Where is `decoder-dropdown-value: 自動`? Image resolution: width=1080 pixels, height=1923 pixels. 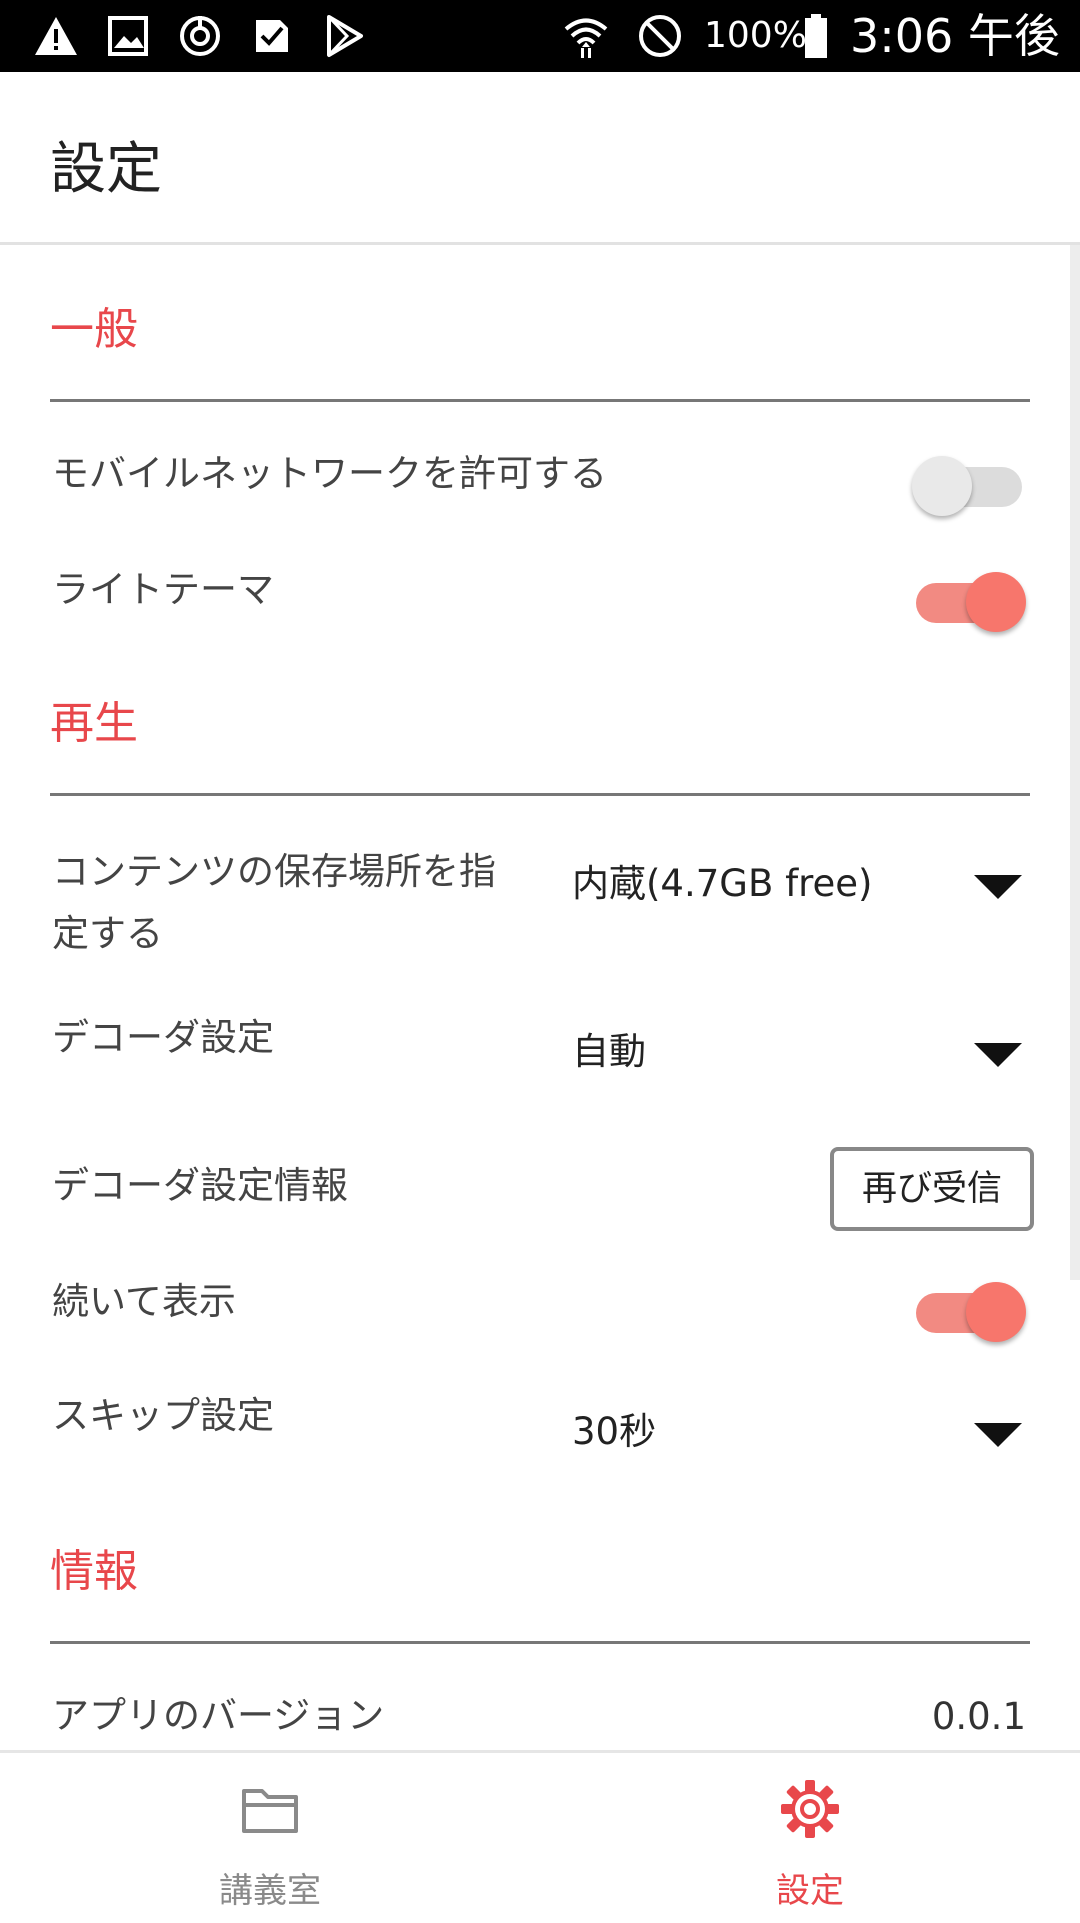
decoder-dropdown-value: 自動 is located at coordinates (609, 1051).